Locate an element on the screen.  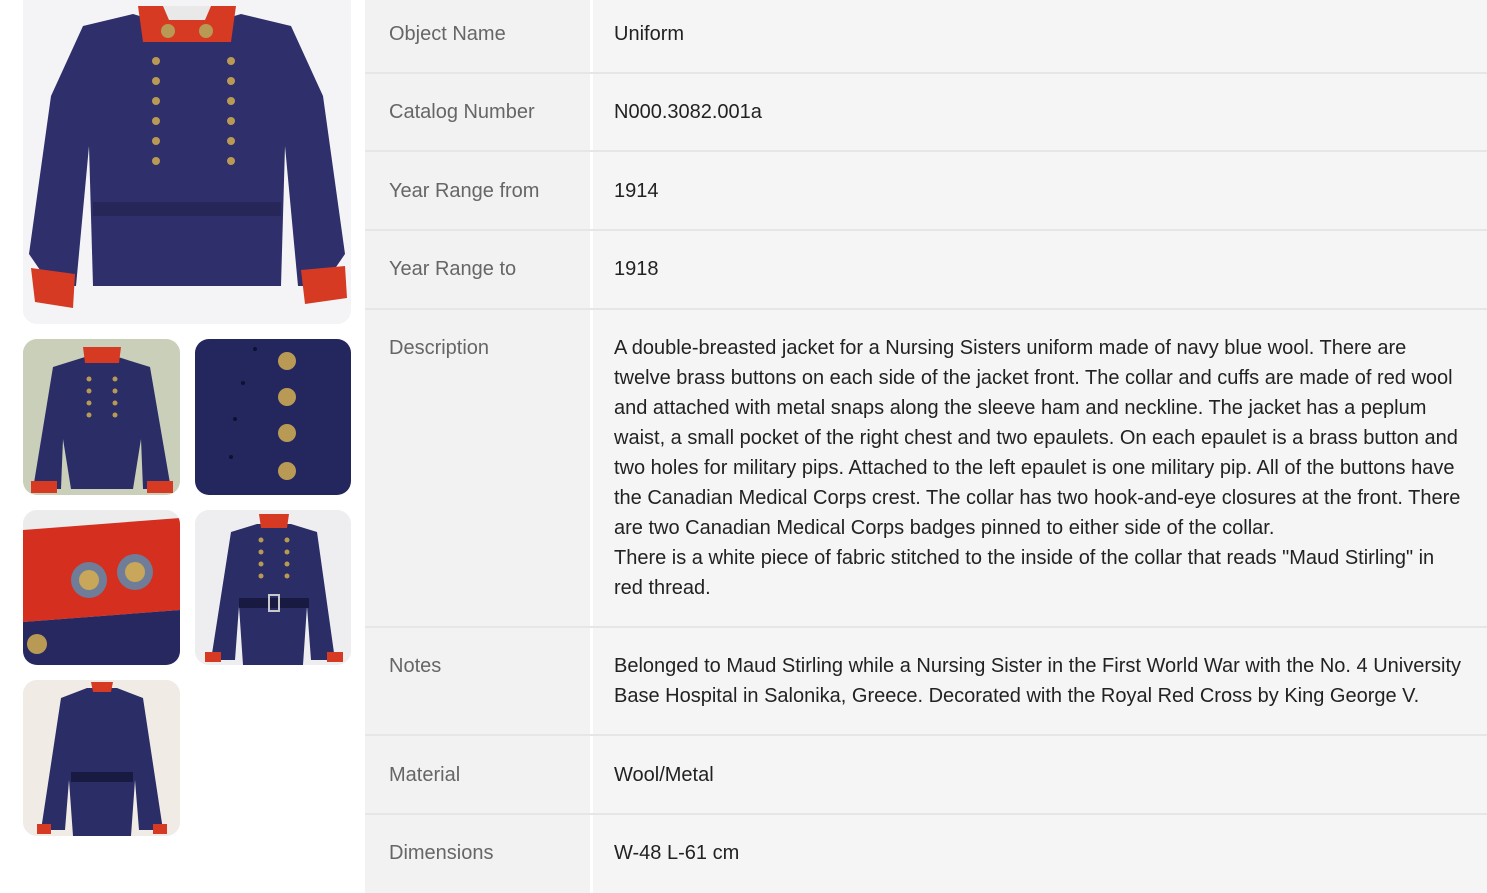
uniform-belt-image is located at coordinates (273, 587).